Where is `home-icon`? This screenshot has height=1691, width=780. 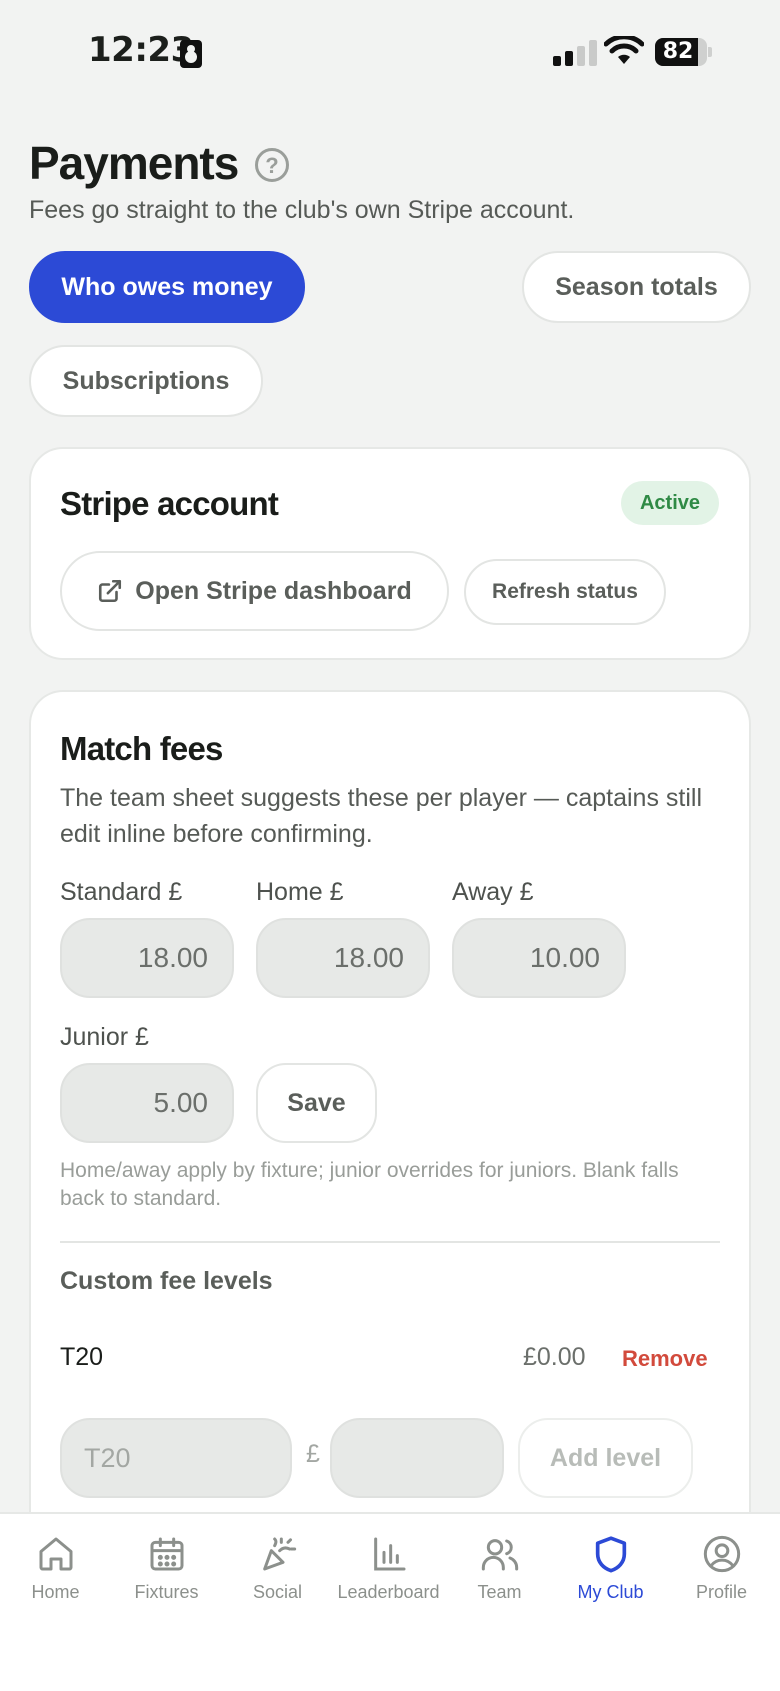
home-icon is located at coordinates (55, 1554).